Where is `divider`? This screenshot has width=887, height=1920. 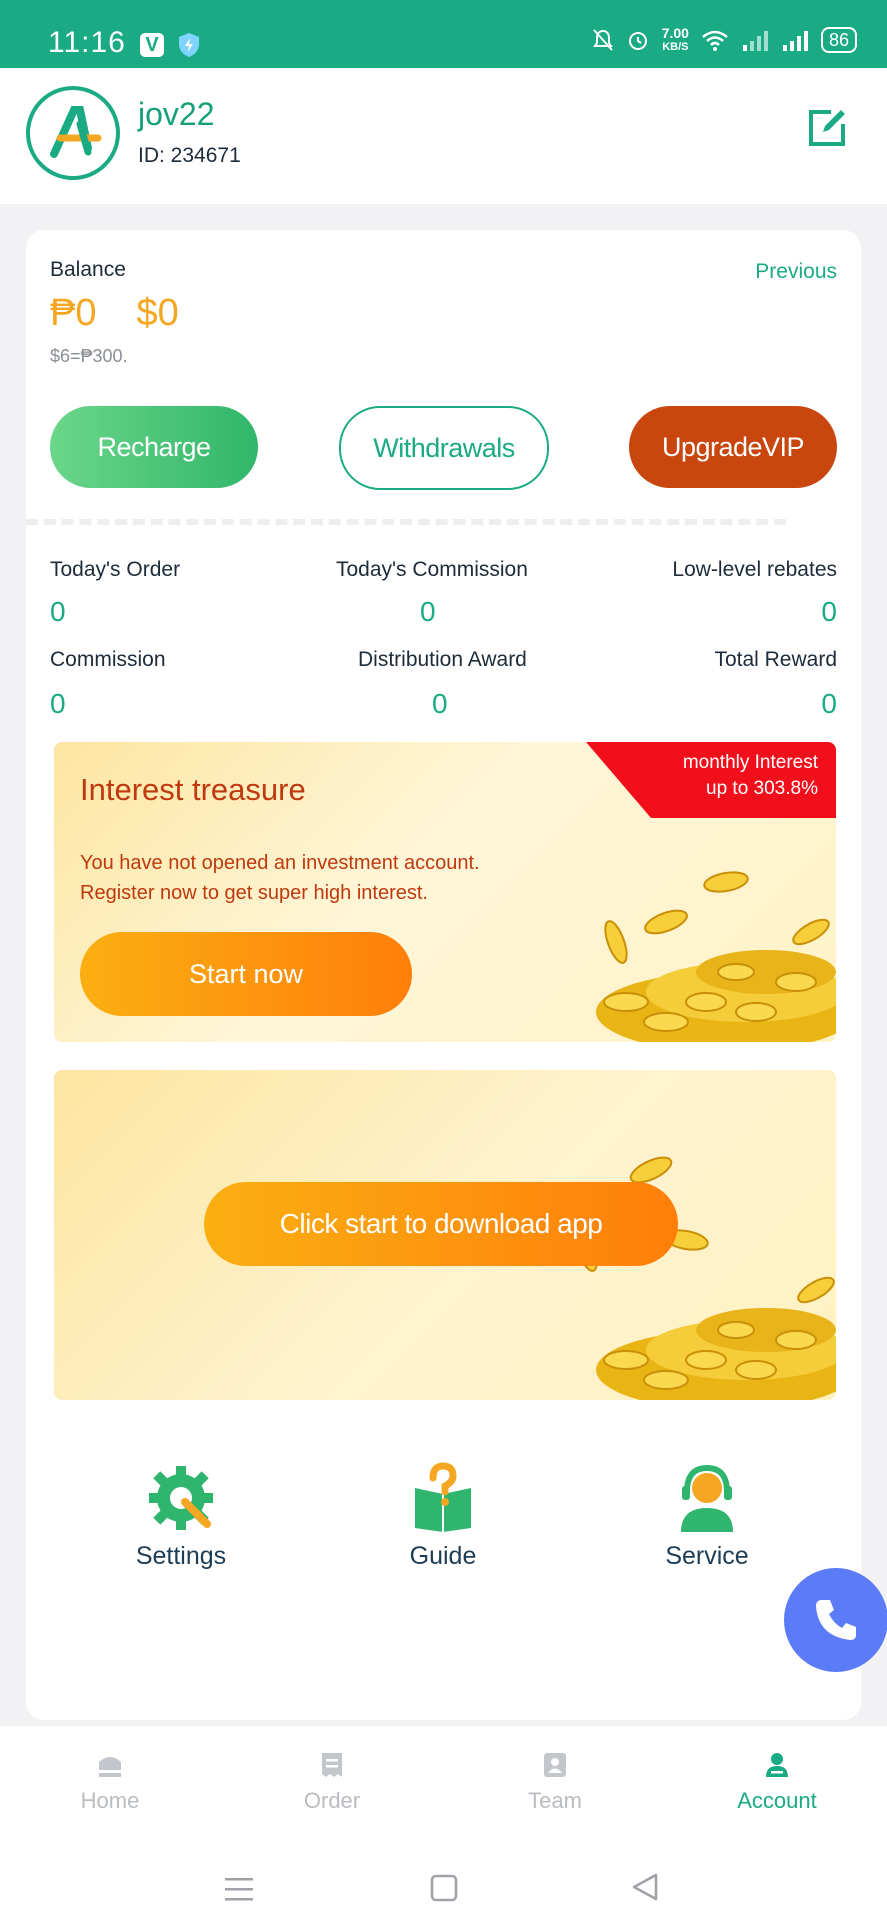 divider is located at coordinates (406, 522).